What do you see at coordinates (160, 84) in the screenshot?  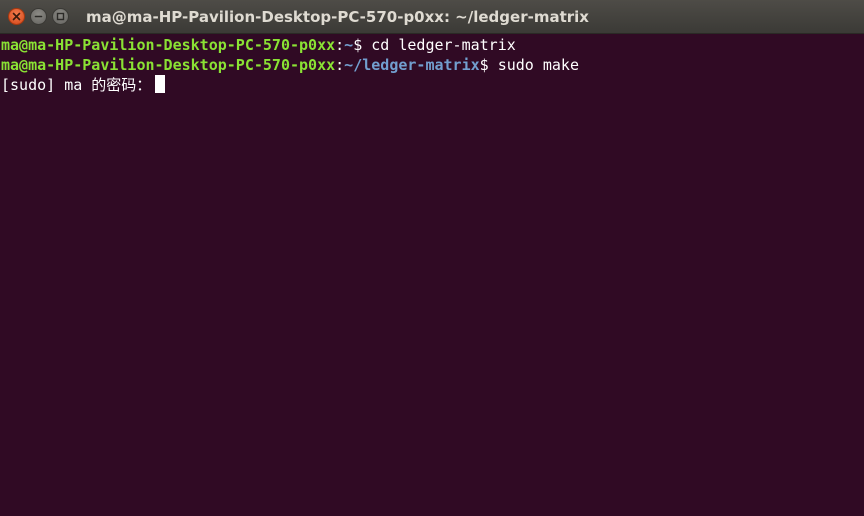 I see `text-cursor` at bounding box center [160, 84].